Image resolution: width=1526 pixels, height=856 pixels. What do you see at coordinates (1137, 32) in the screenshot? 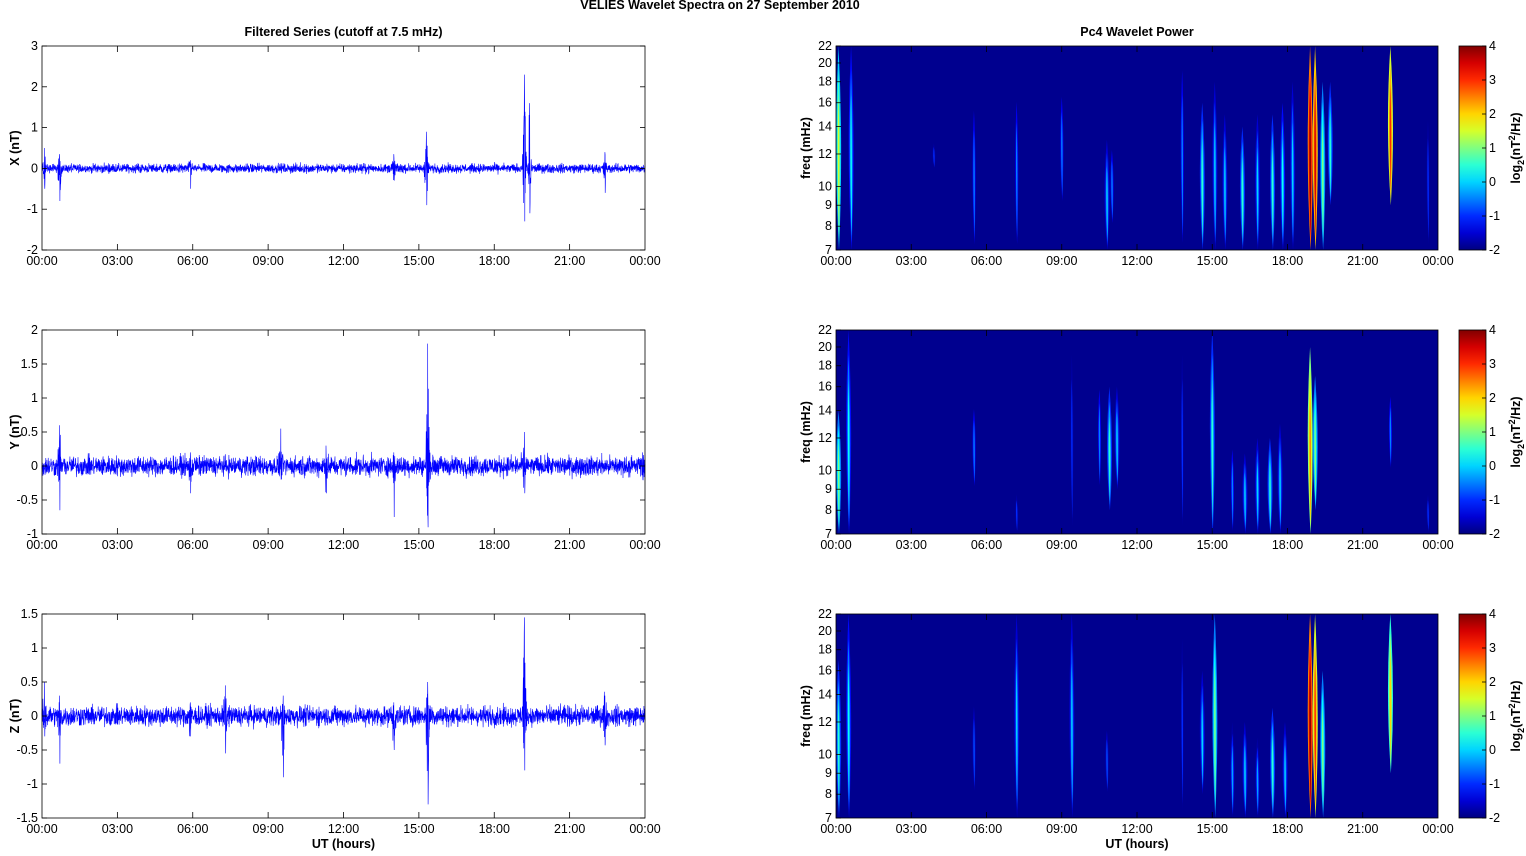
I see `panel-title: Pc4 Wavelet Power` at bounding box center [1137, 32].